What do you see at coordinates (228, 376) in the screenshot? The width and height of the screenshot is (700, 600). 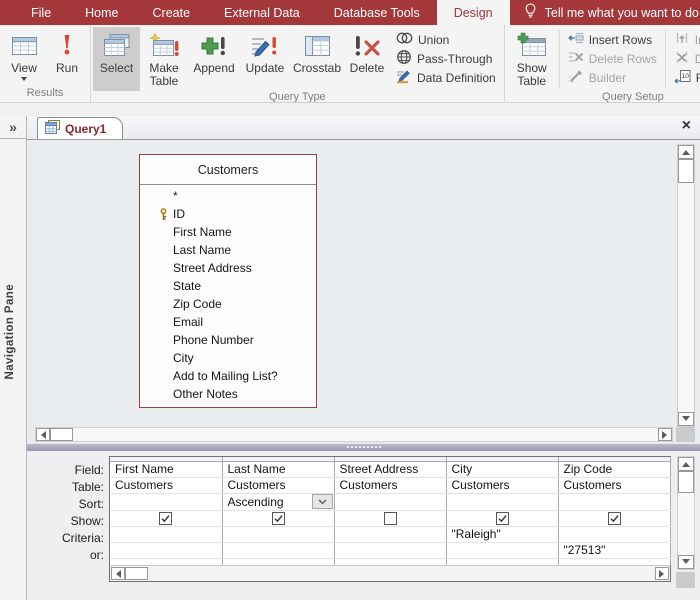 I see `field-list-item: Add to Mailing List?` at bounding box center [228, 376].